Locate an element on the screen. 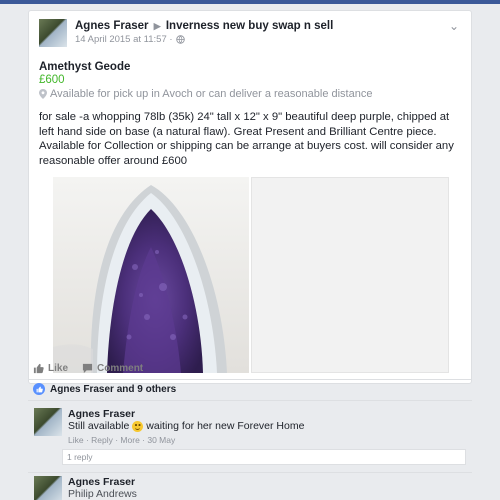  group-name: Inverness new buy swap n sell is located at coordinates (249, 26).